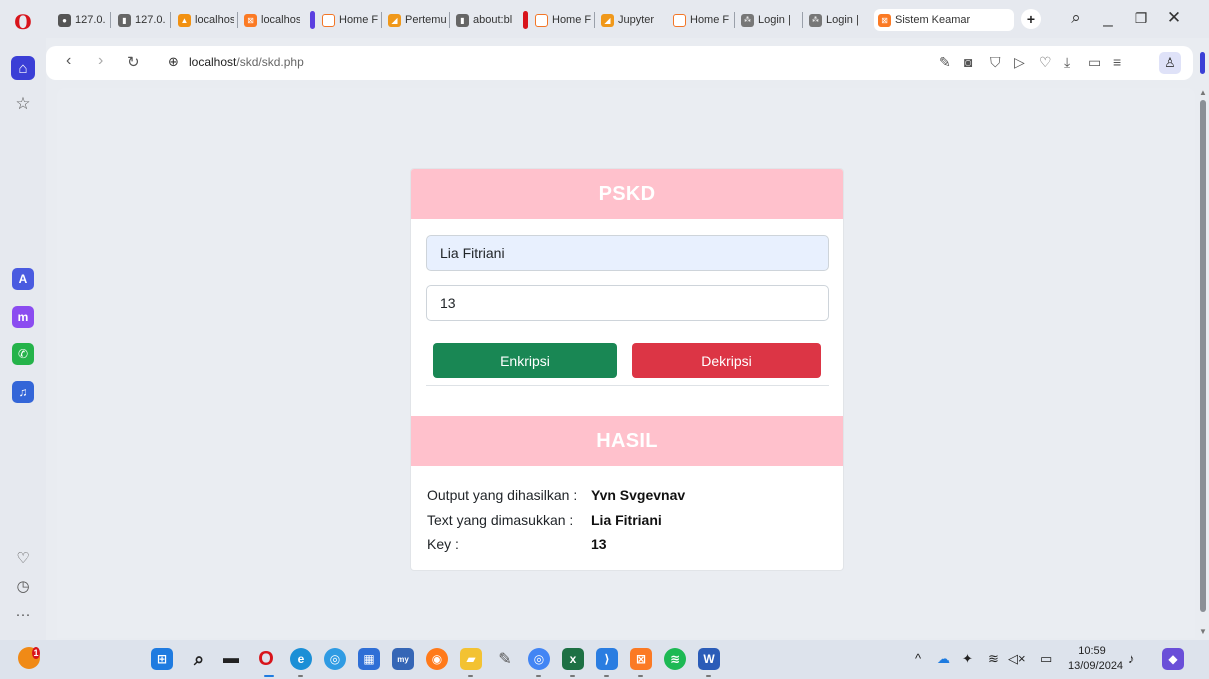 The height and width of the screenshot is (679, 1209). I want to click on tab-9: ◢ Jupyter, so click(628, 20).